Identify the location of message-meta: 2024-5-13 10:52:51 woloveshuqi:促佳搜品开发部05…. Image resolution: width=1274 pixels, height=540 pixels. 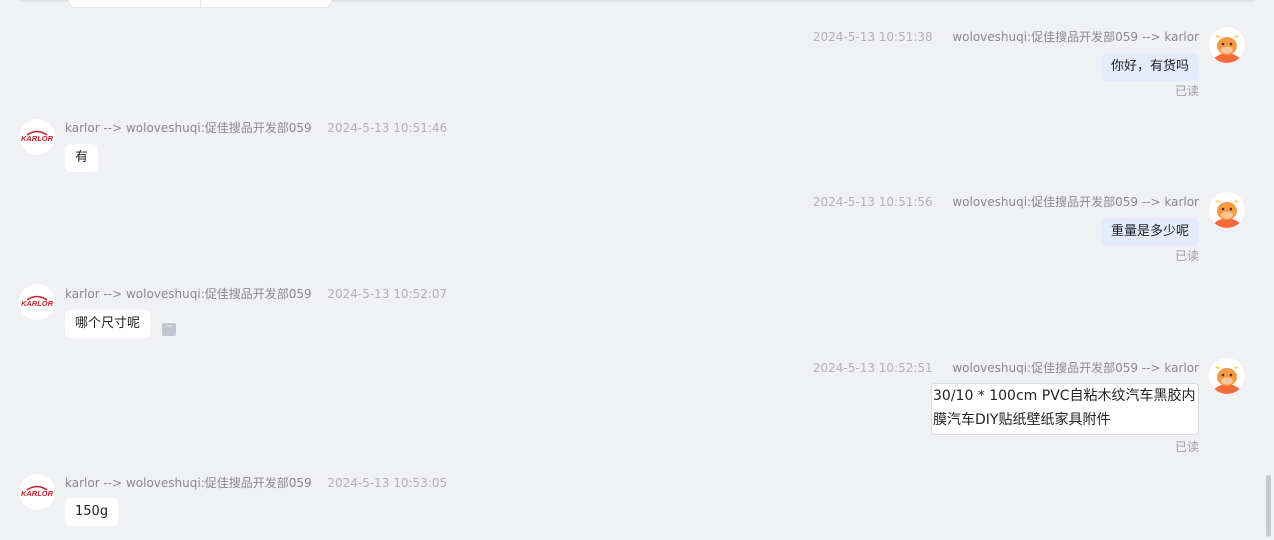
(1006, 367).